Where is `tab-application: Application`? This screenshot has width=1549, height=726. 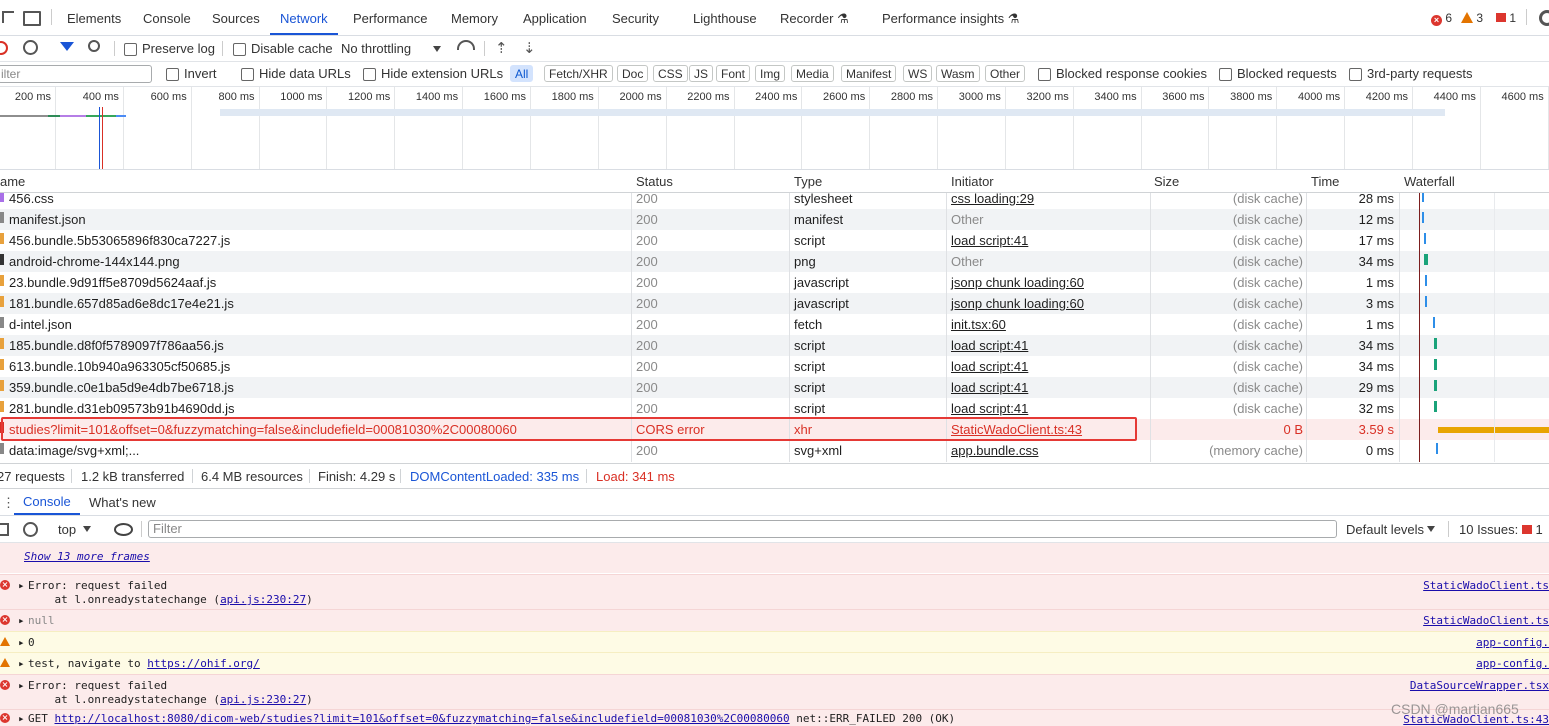
tab-application: Application is located at coordinates (555, 17).